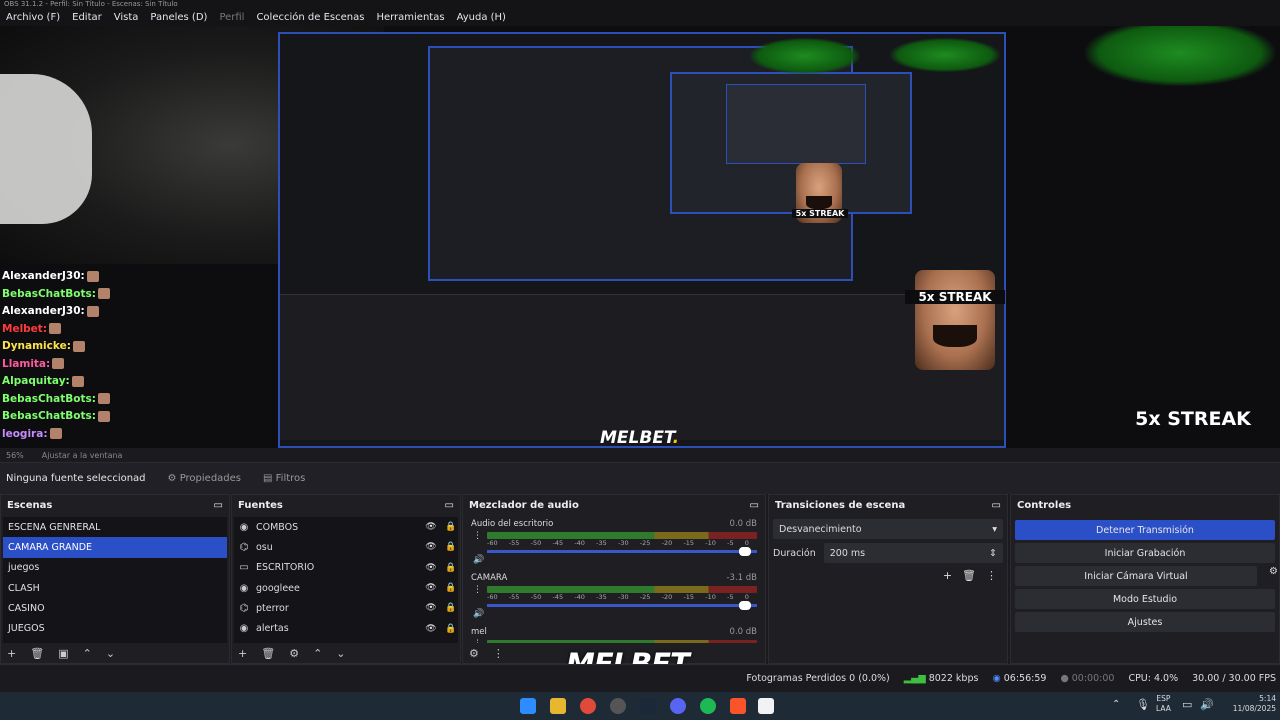  I want to click on preview-zoom-bar: 56% Ajustar a la ventana, so click(640, 455).